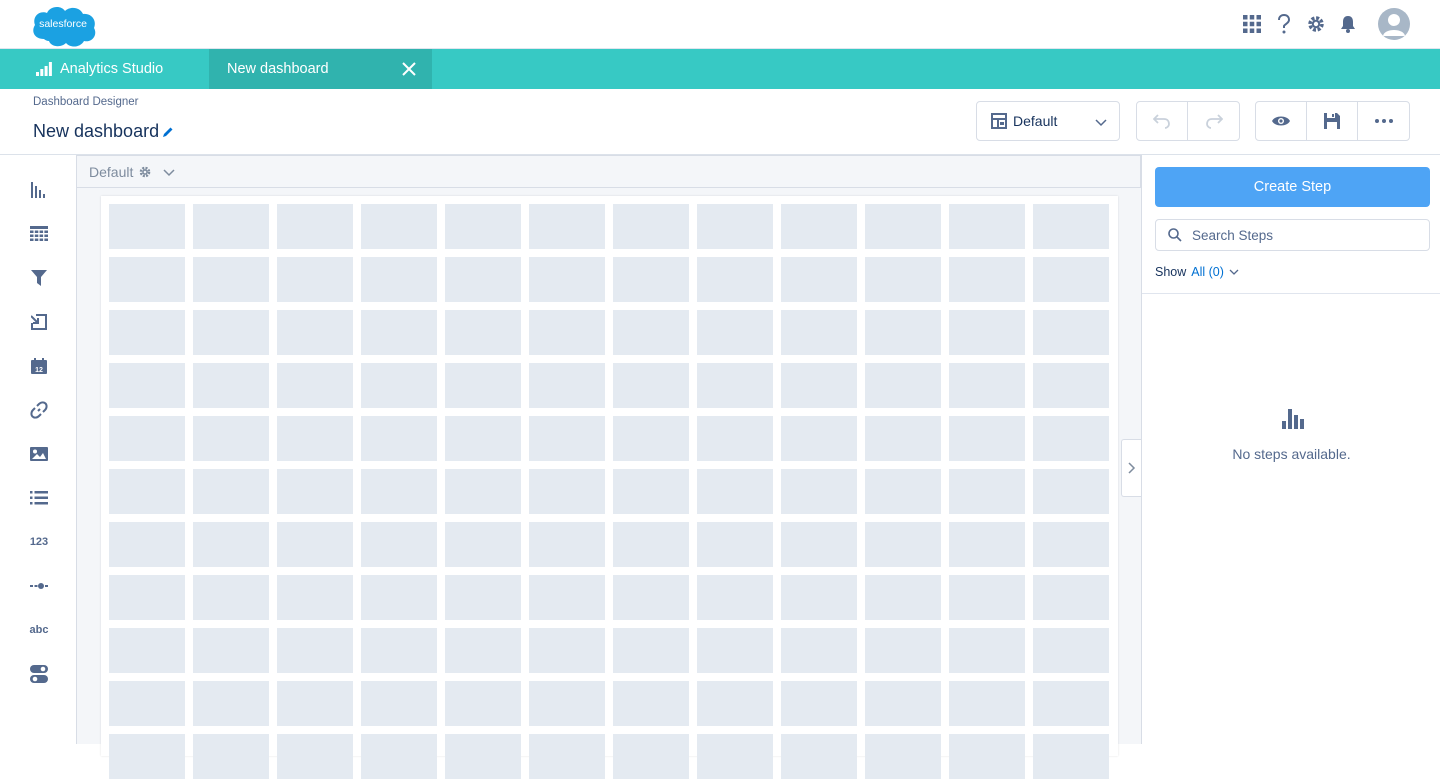 The height and width of the screenshot is (779, 1440). What do you see at coordinates (1207, 272) in the screenshot?
I see `show-filter-value: All (0)` at bounding box center [1207, 272].